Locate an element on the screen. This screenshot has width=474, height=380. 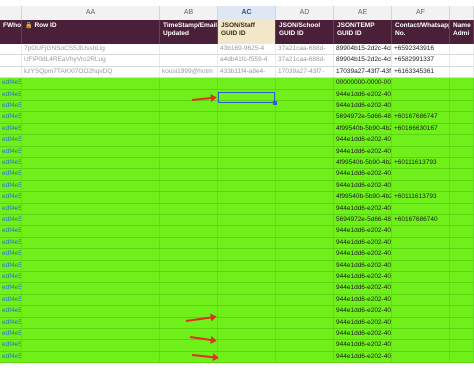
temp-guid-cell: 17039a27-43f7-43ff is located at coordinates (363, 72).